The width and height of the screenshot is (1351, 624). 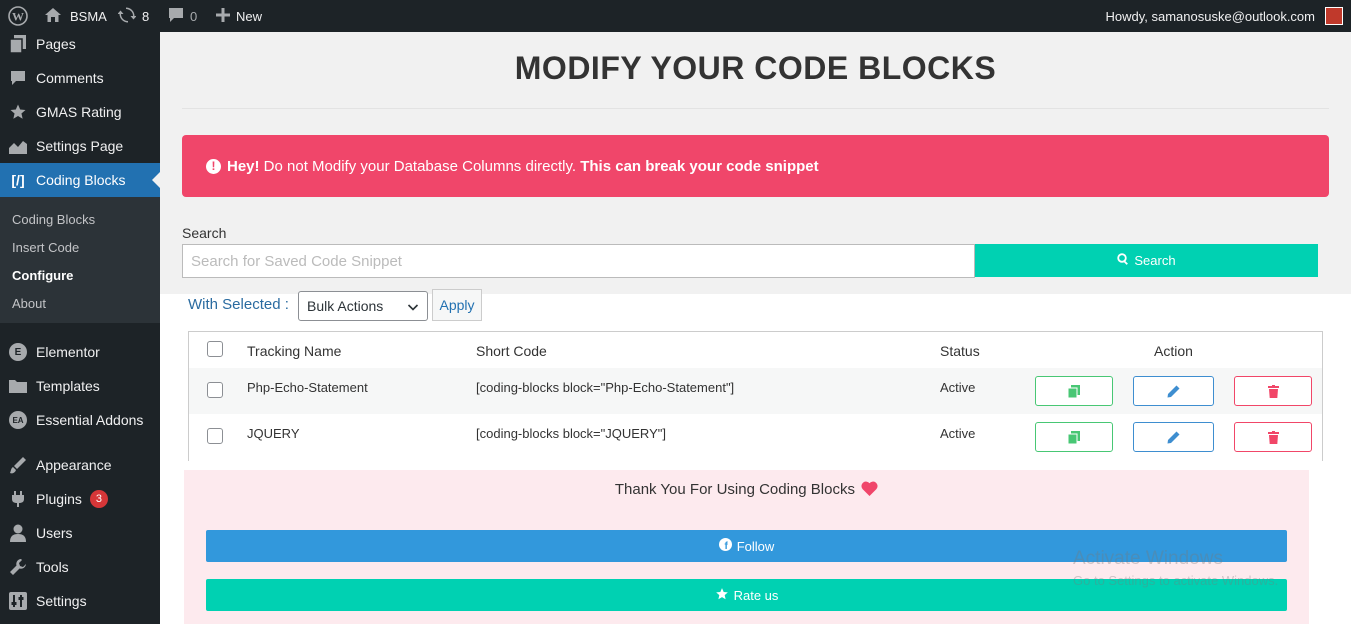 I want to click on pages-icon, so click(x=18, y=44).